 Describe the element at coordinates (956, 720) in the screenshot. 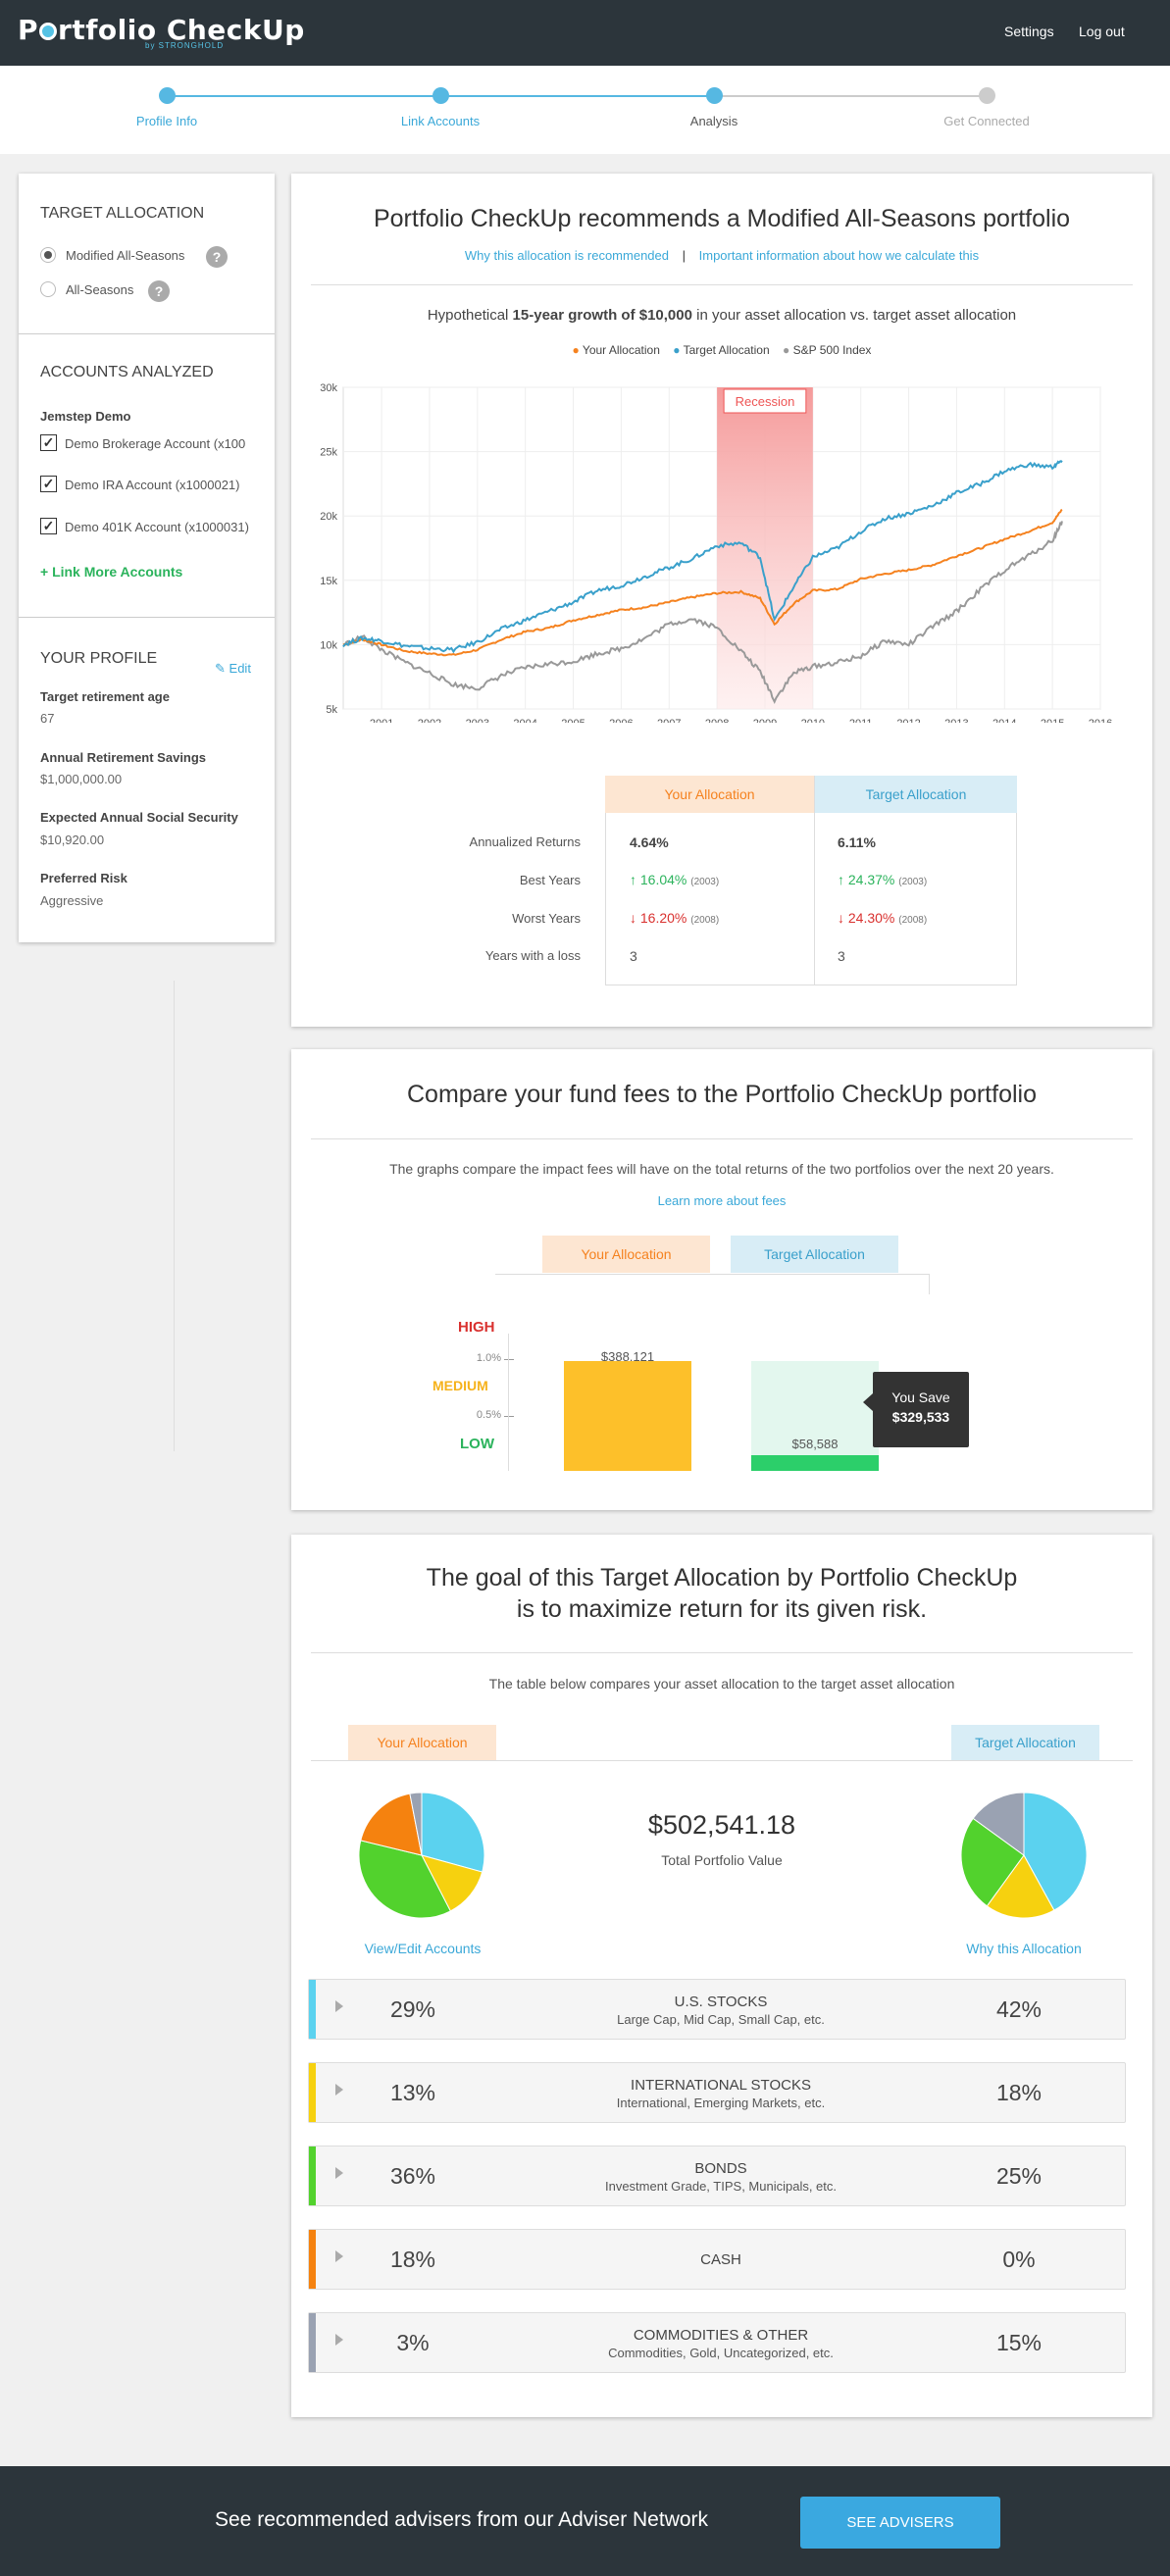

I see `x-tick-label: 2013` at that location.